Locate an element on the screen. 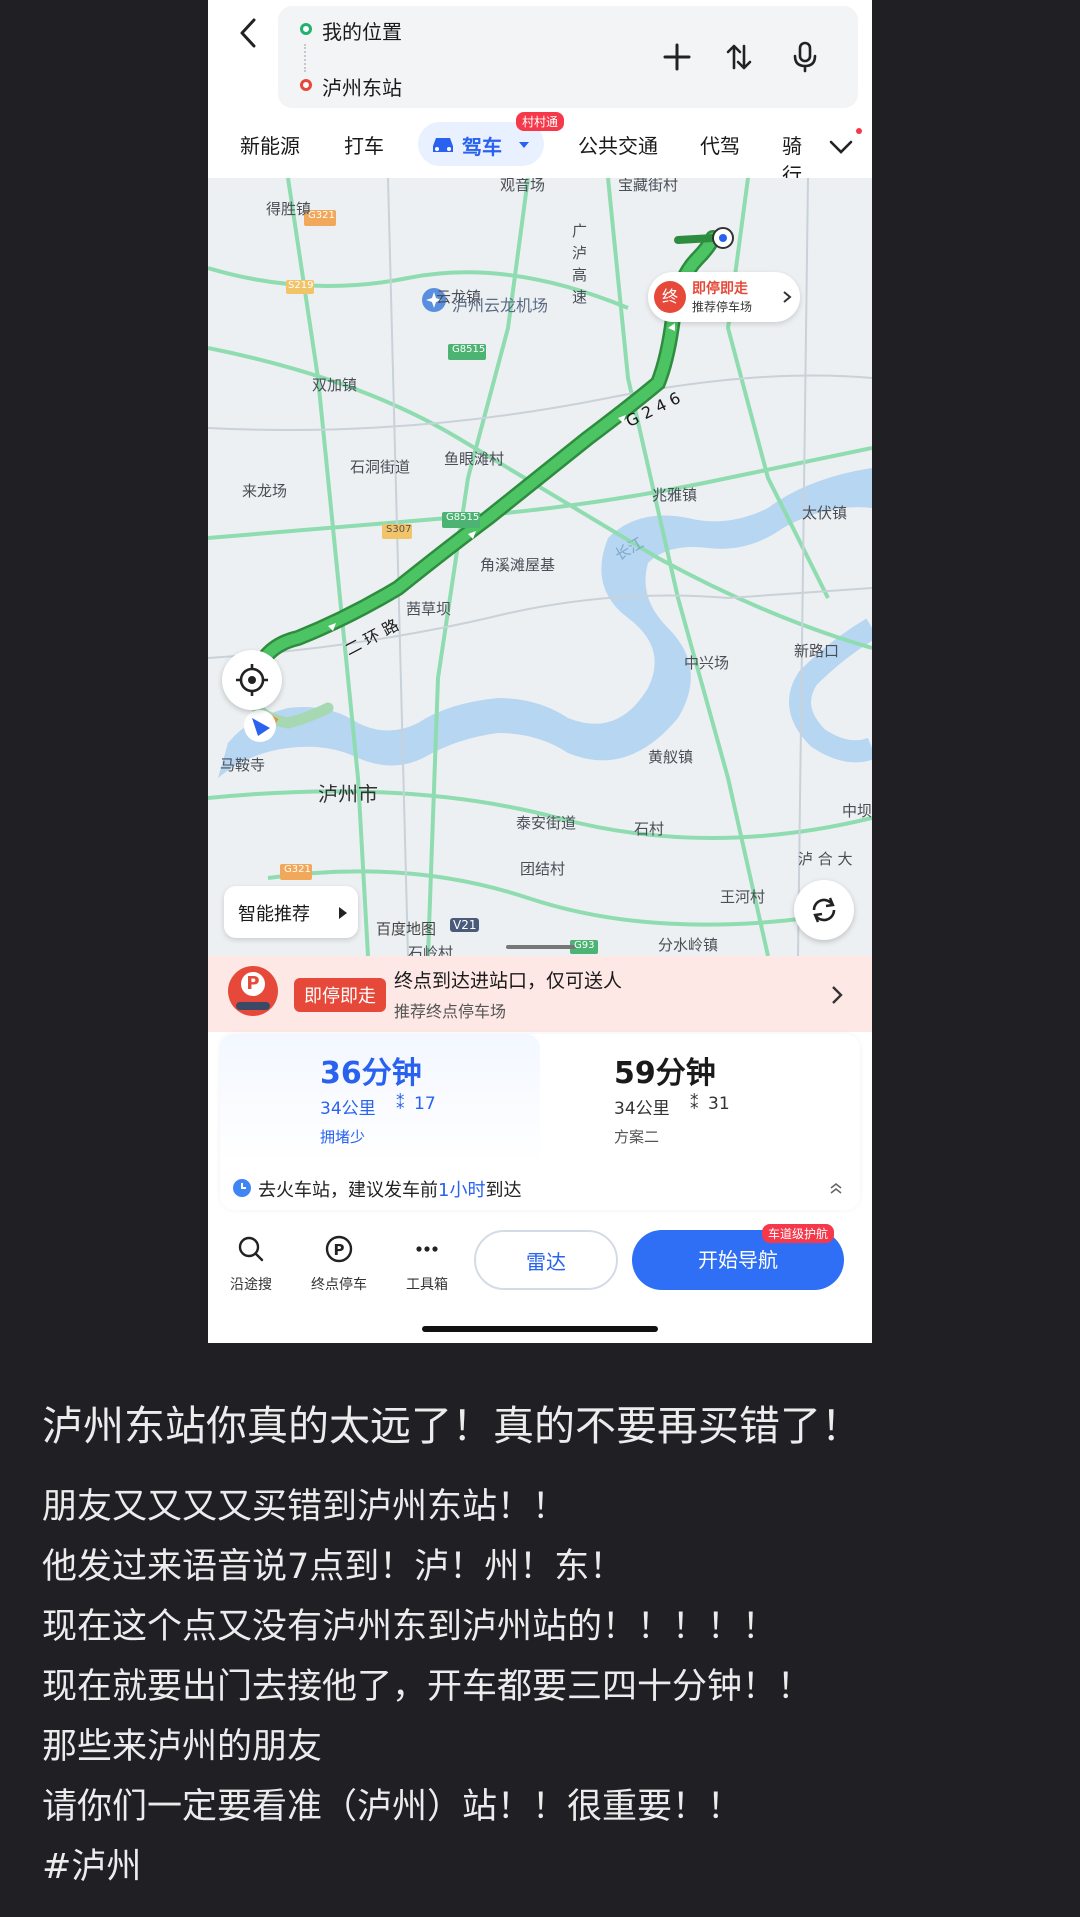 The image size is (1080, 1917). route-input-box: 我的位置 泸州东站 is located at coordinates (568, 57).